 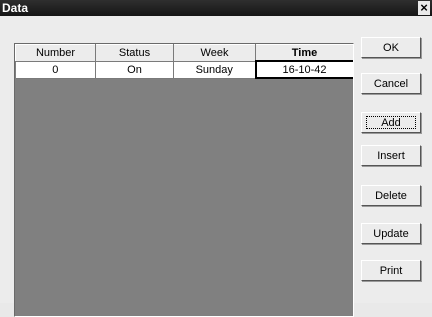 I want to click on delete-button: Delete, so click(x=391, y=195).